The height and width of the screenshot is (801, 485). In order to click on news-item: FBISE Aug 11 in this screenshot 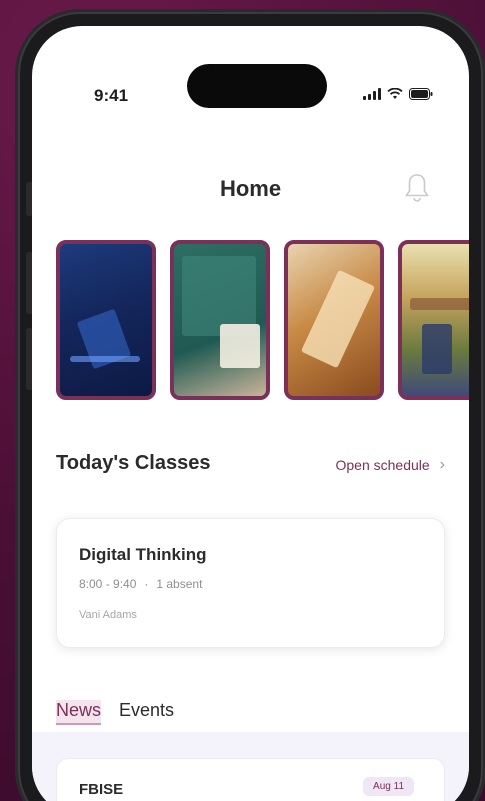, I will do `click(250, 779)`.